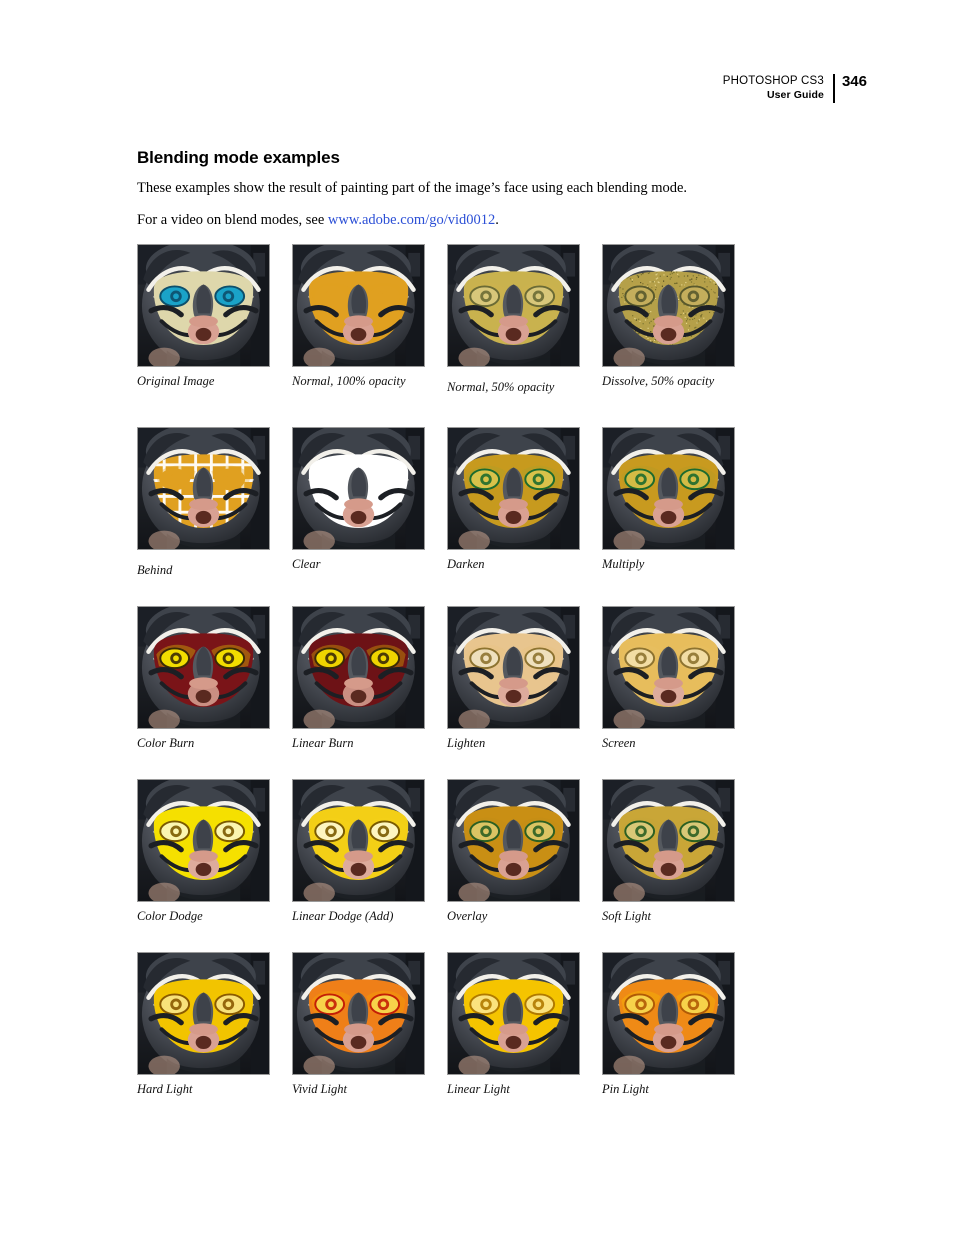  I want to click on example-cell-screen: Screen, so click(679, 678).